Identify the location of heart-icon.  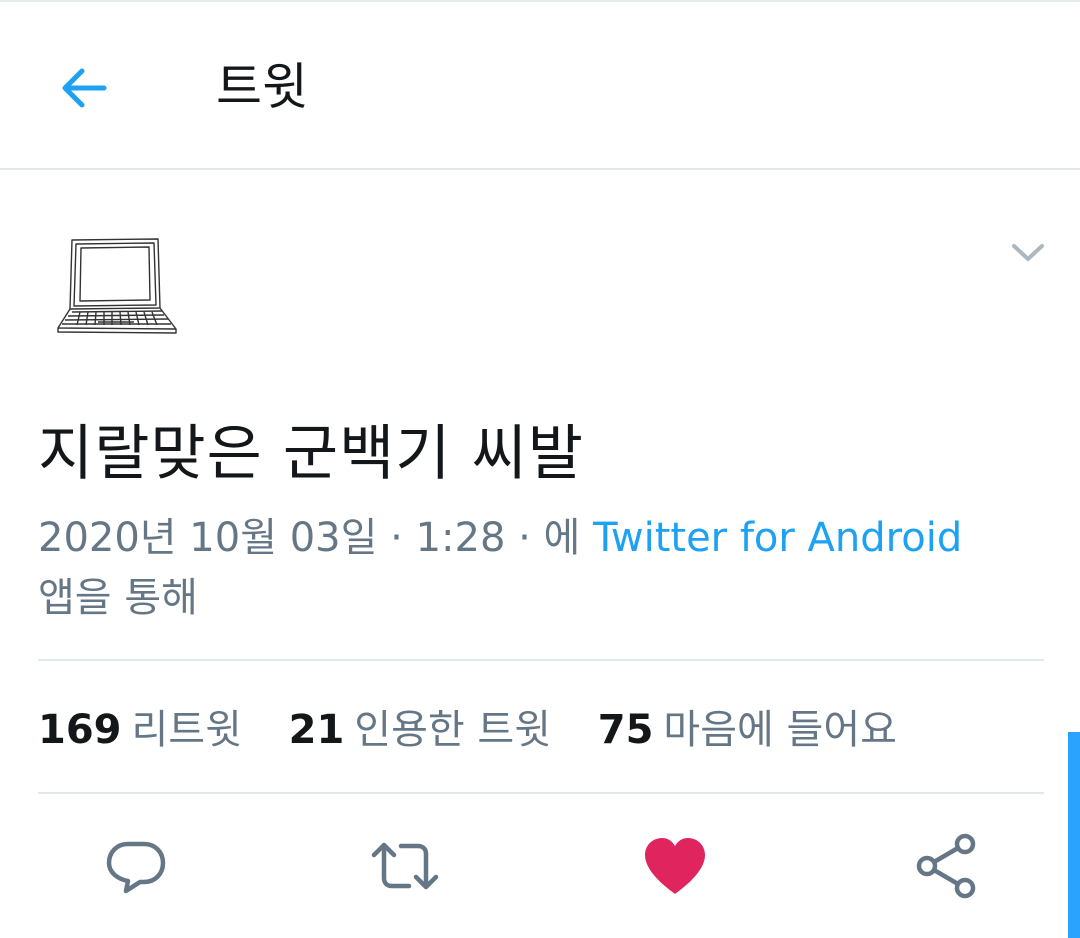
(675, 866).